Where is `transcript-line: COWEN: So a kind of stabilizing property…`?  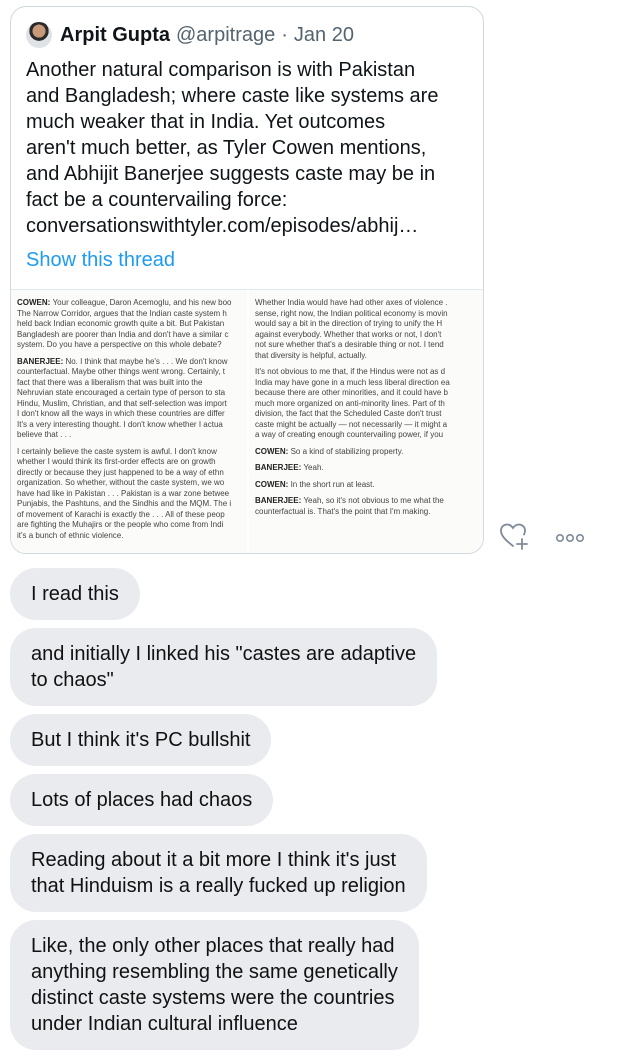
transcript-line: COWEN: So a kind of stabilizing property… is located at coordinates (329, 451).